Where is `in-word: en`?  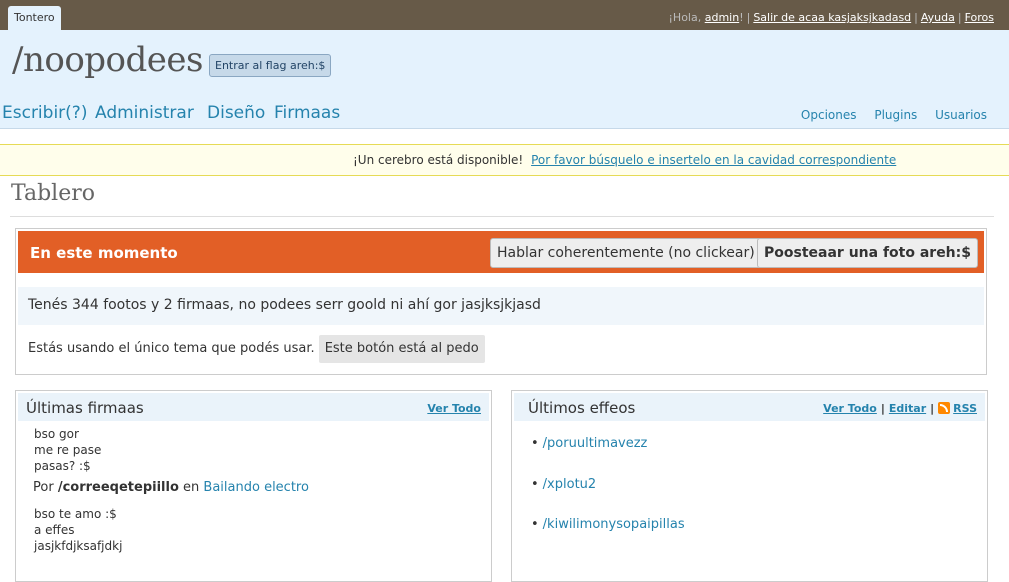
in-word: en is located at coordinates (191, 487).